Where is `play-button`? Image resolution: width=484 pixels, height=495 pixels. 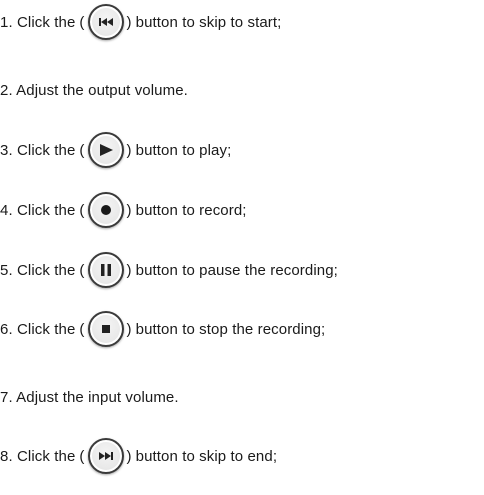
play-button is located at coordinates (105, 150).